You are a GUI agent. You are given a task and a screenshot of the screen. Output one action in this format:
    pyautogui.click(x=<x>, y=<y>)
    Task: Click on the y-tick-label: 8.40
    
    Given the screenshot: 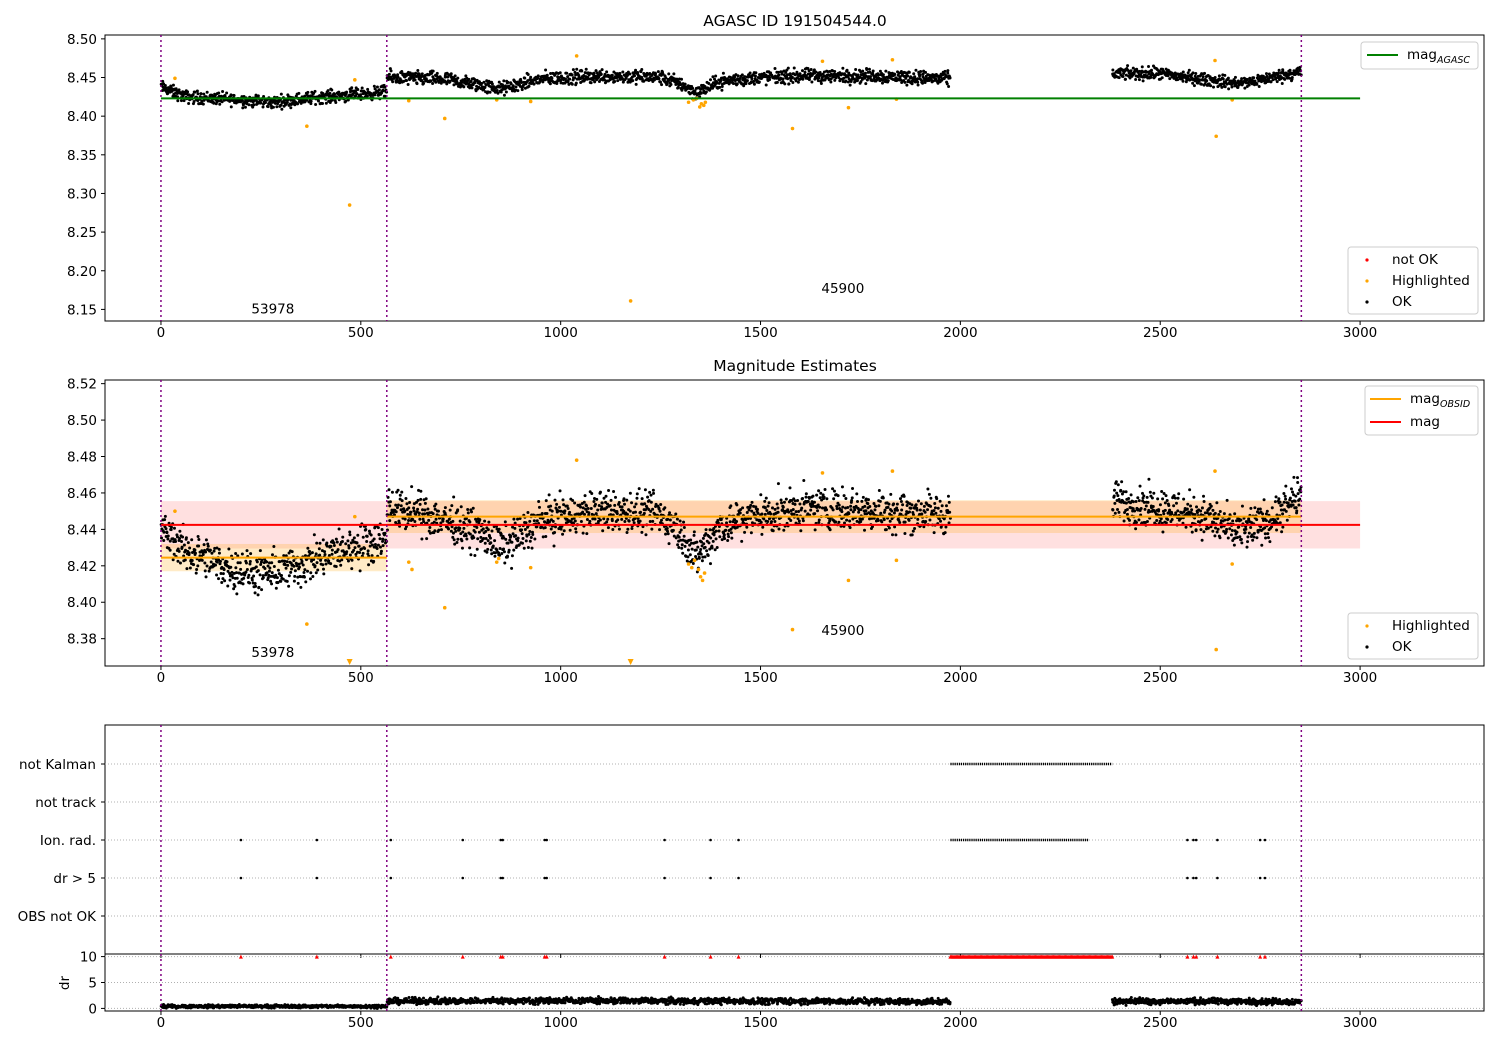 What is the action you would take?
    pyautogui.click(x=82, y=603)
    